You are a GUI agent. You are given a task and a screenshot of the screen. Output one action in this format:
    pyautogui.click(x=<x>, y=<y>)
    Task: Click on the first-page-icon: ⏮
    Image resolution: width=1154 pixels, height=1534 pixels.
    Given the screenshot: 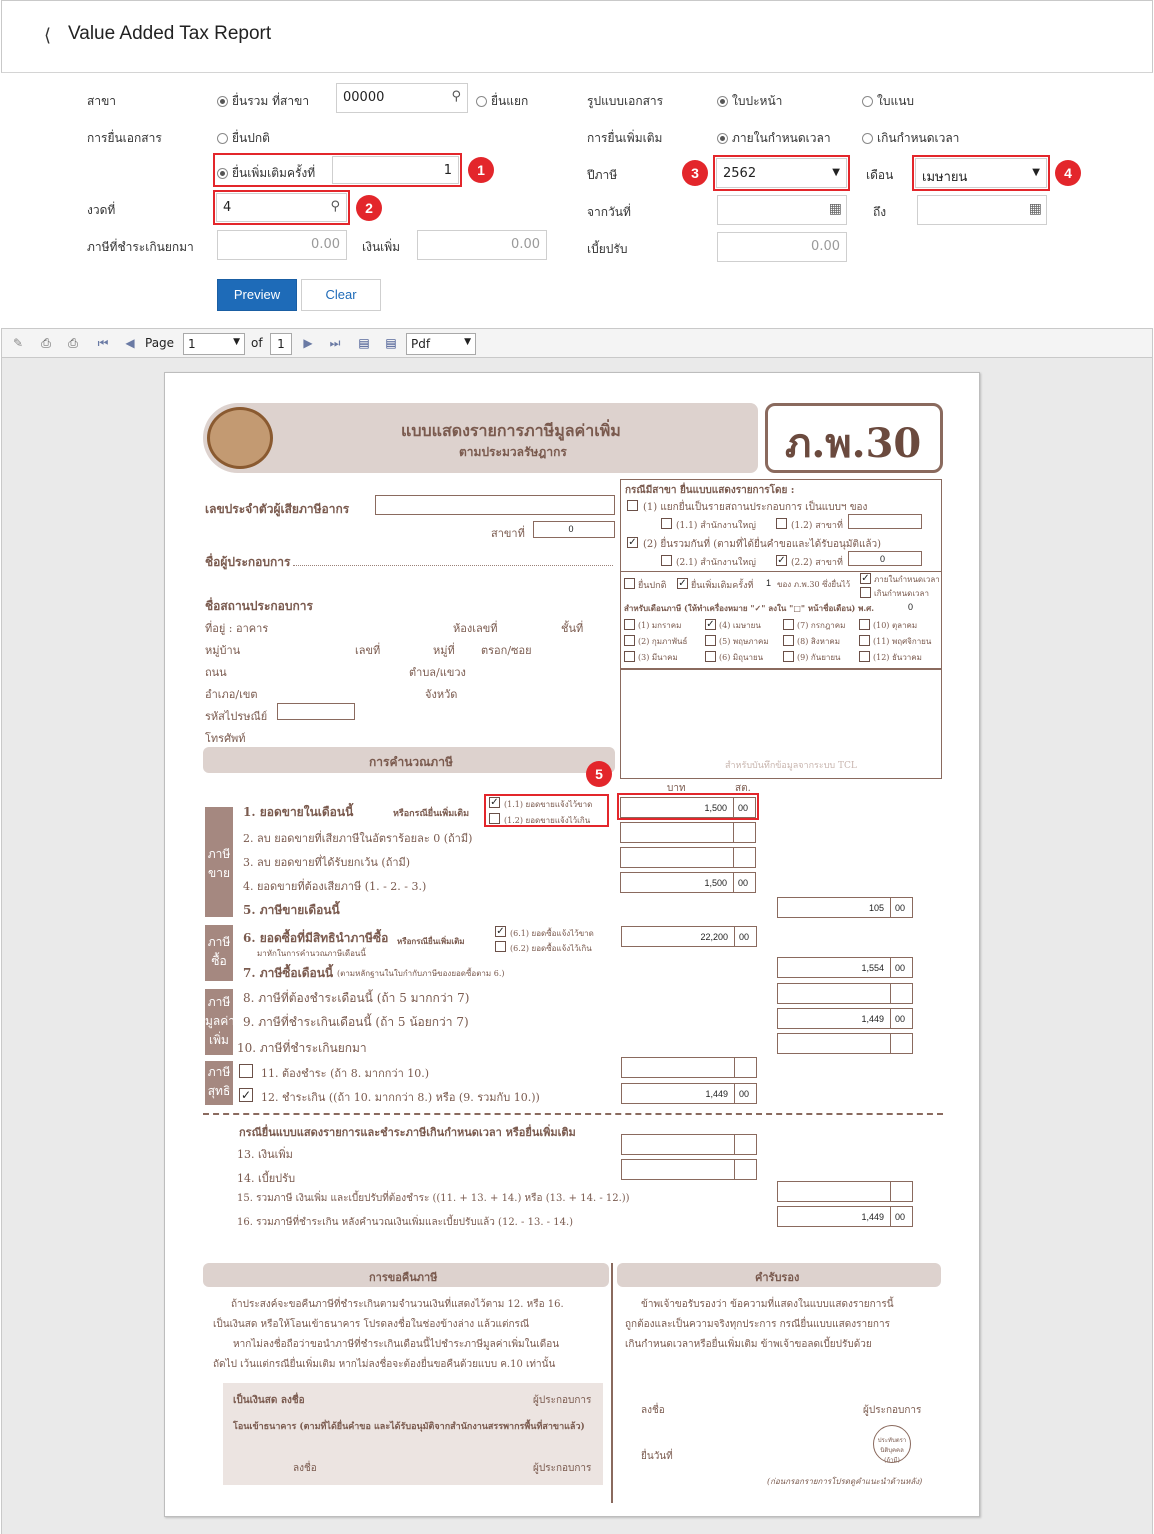 What is the action you would take?
    pyautogui.click(x=103, y=343)
    